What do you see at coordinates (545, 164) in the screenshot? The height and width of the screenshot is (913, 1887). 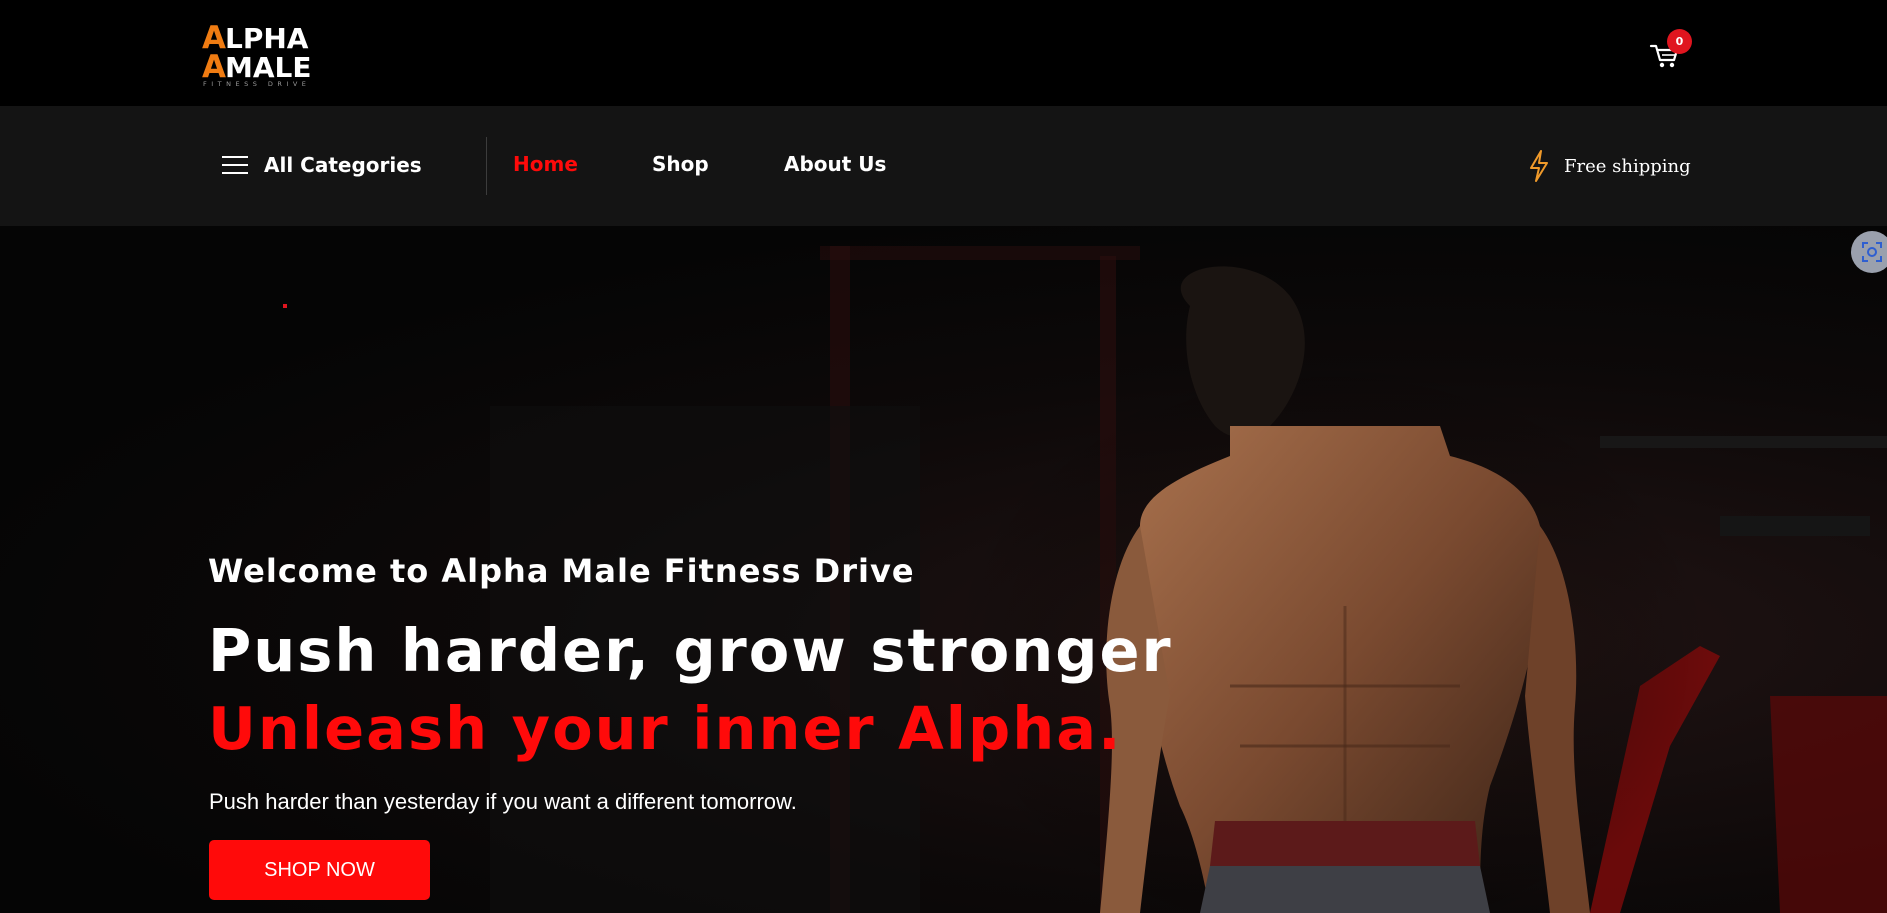 I see `nav-link-home: Home` at bounding box center [545, 164].